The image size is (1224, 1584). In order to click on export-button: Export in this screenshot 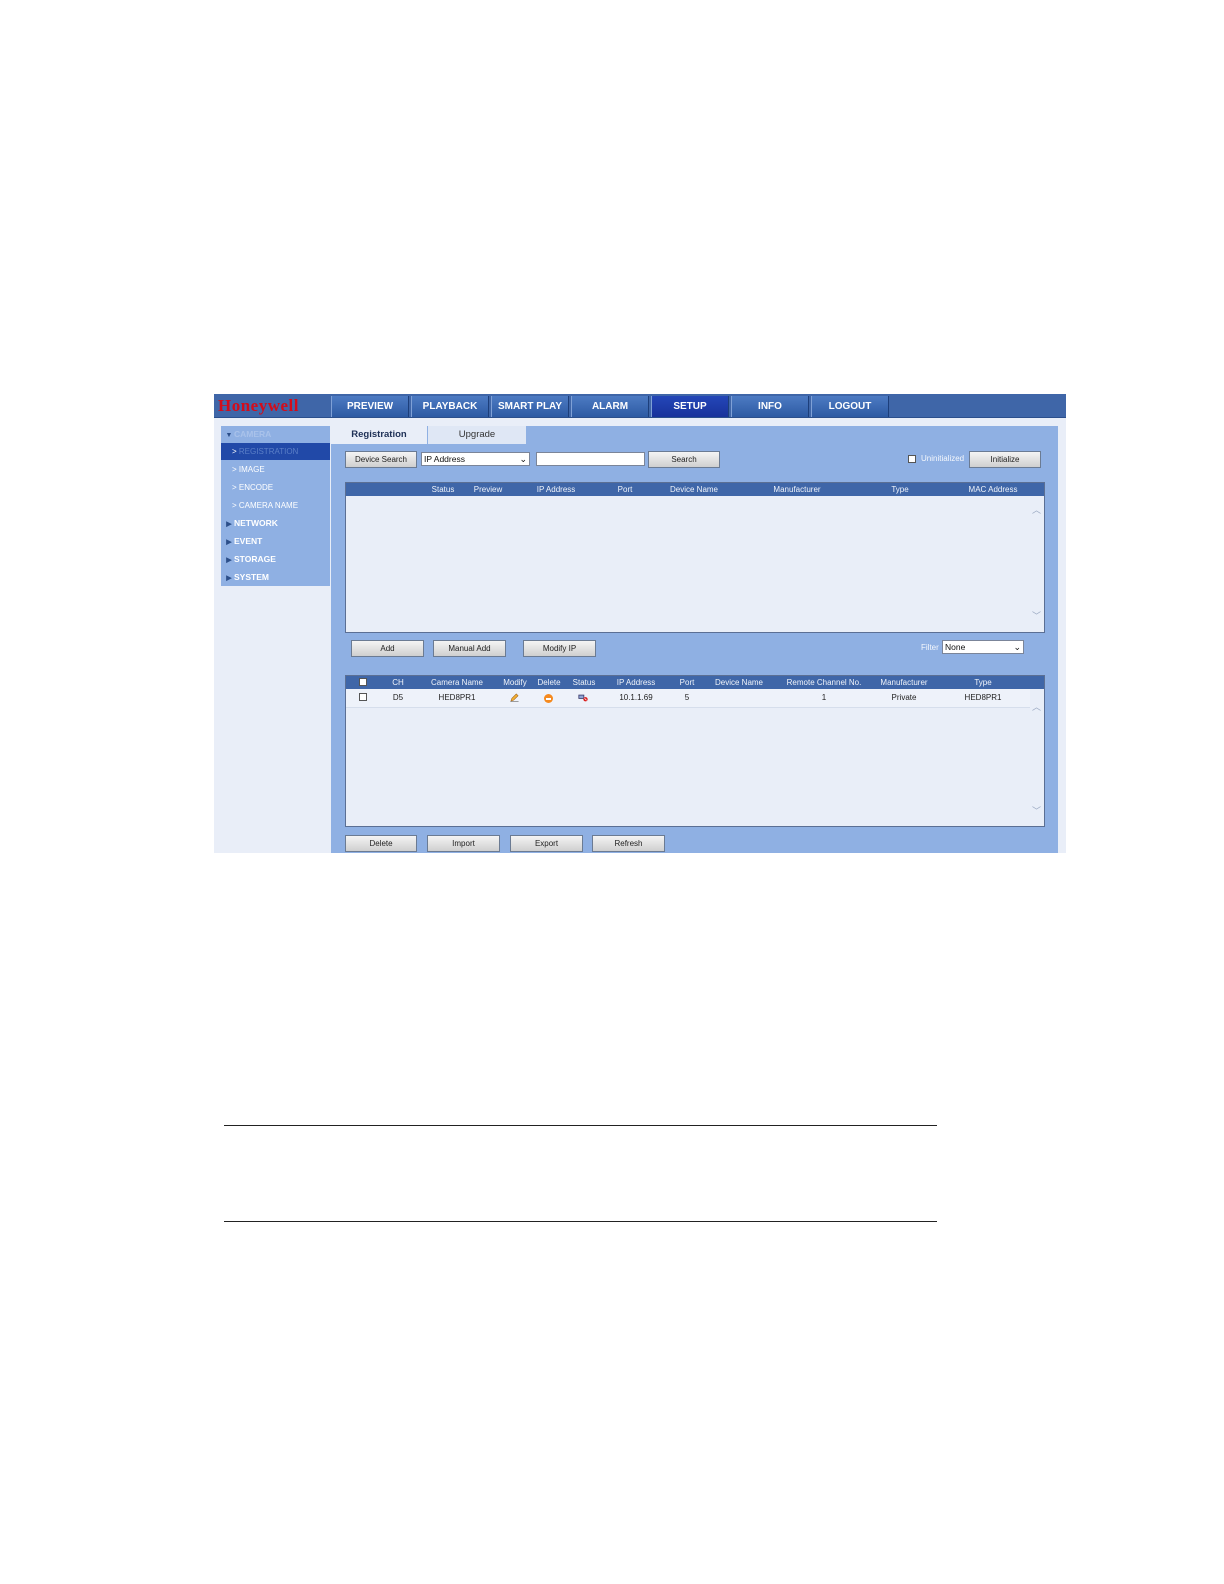, I will do `click(546, 843)`.